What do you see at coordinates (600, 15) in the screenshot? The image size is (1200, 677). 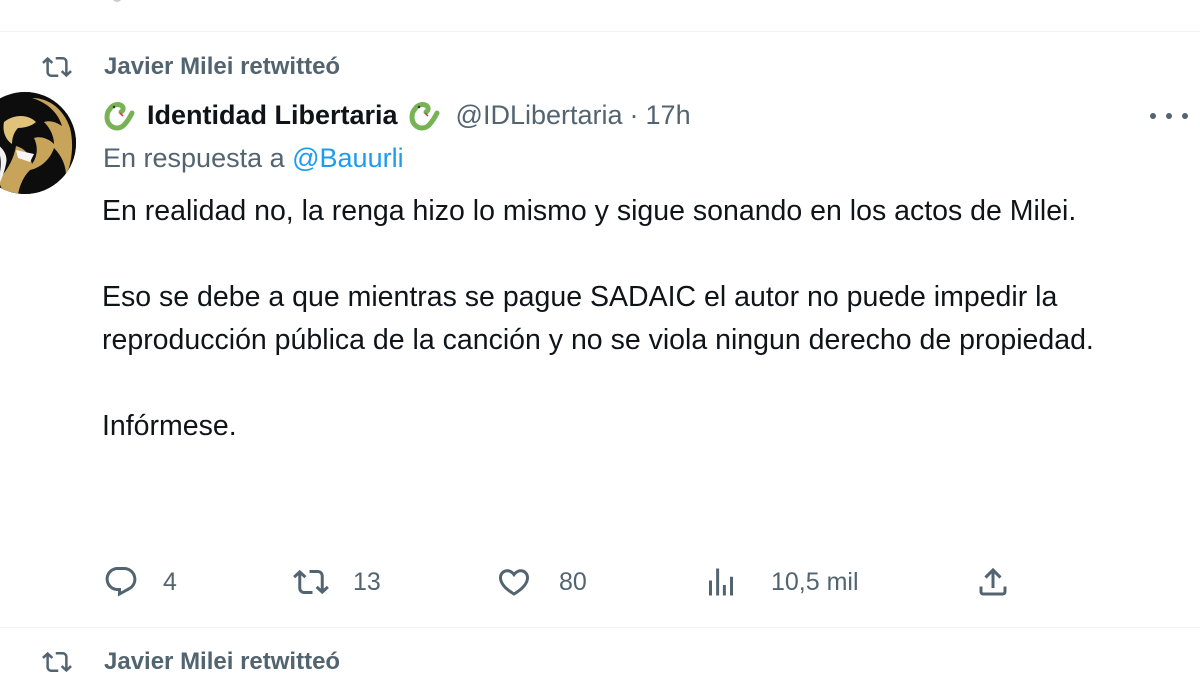 I see `previous-tweet-edge` at bounding box center [600, 15].